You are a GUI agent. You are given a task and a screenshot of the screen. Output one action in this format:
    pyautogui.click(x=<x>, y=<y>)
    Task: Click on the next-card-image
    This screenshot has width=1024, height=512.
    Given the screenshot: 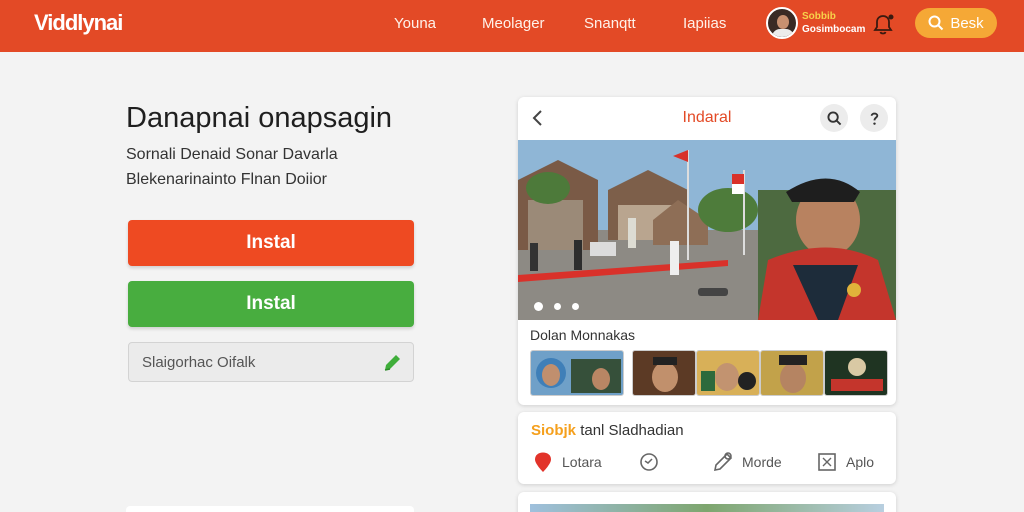 What is the action you would take?
    pyautogui.click(x=707, y=508)
    